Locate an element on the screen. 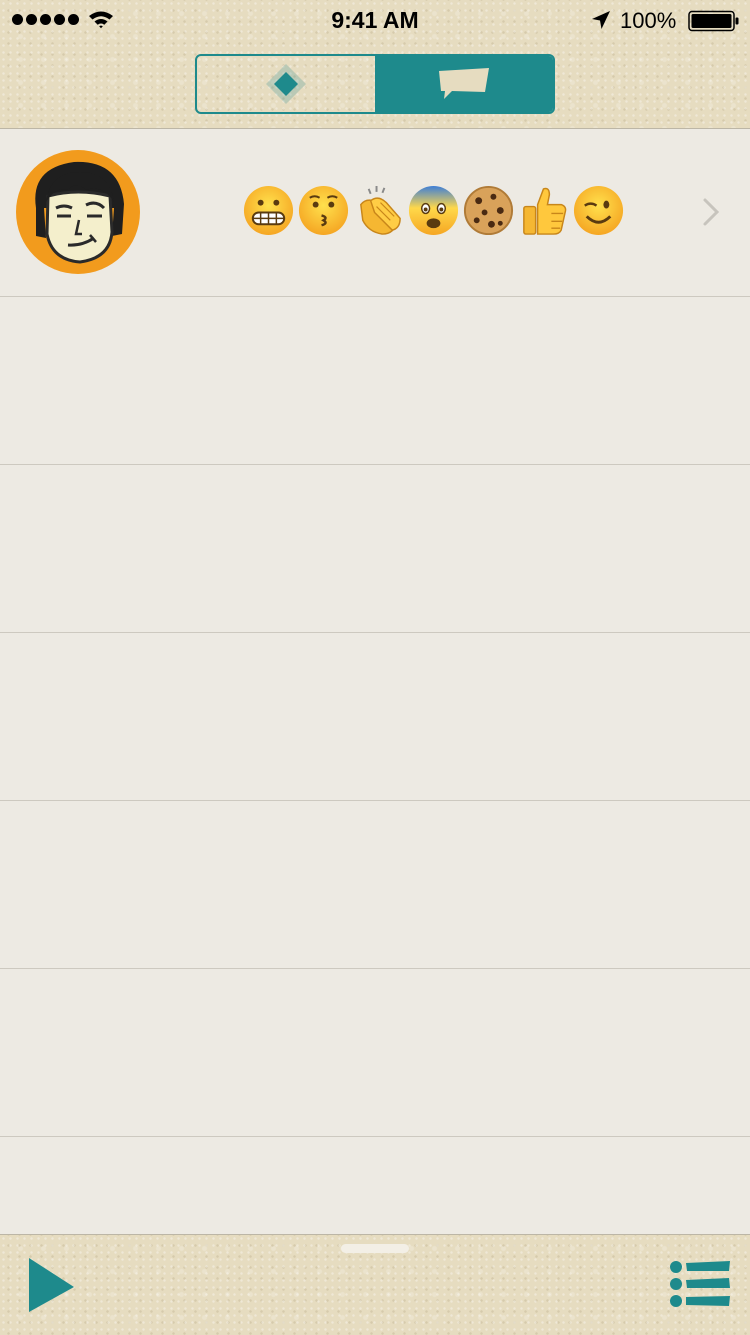 Image resolution: width=750 pixels, height=1335 pixels. fearful-face-icon is located at coordinates (433, 210).